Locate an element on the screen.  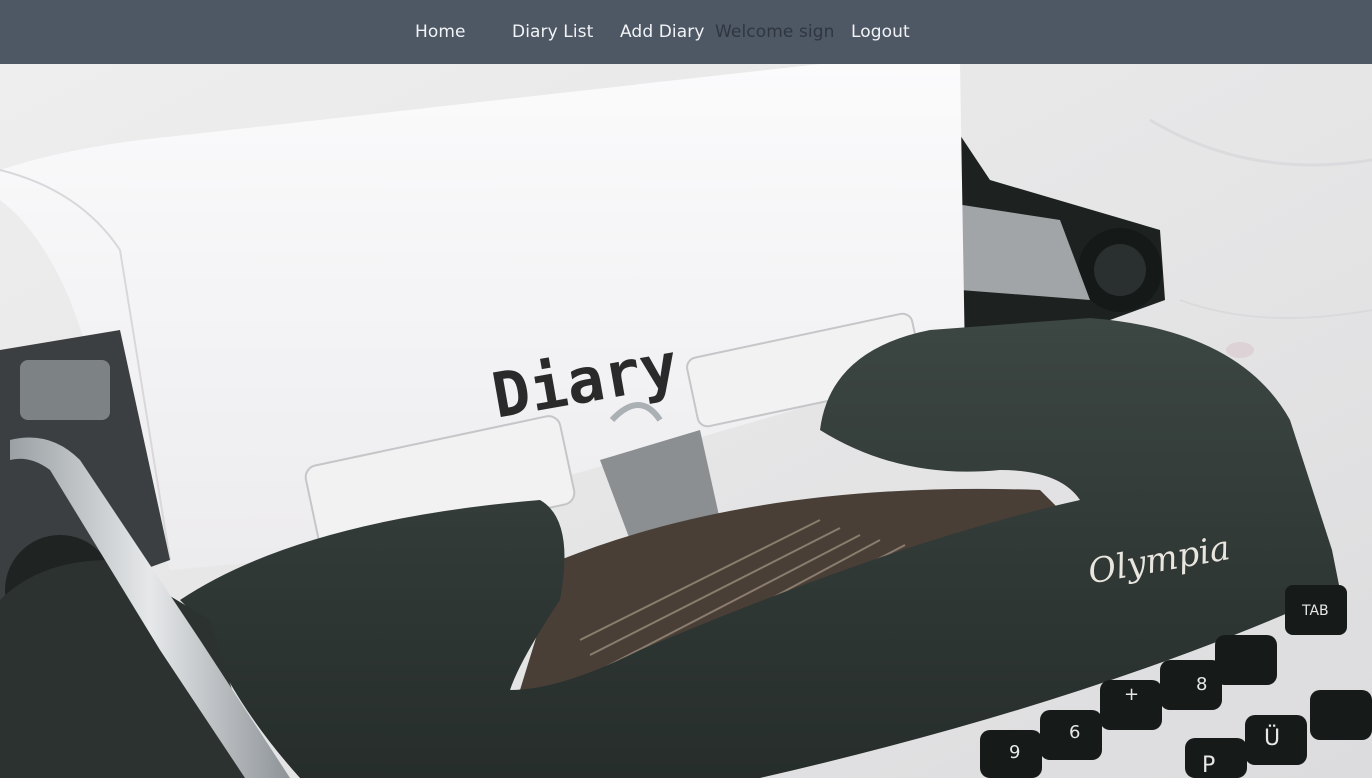
key-label-plus: + is located at coordinates (1131, 694).